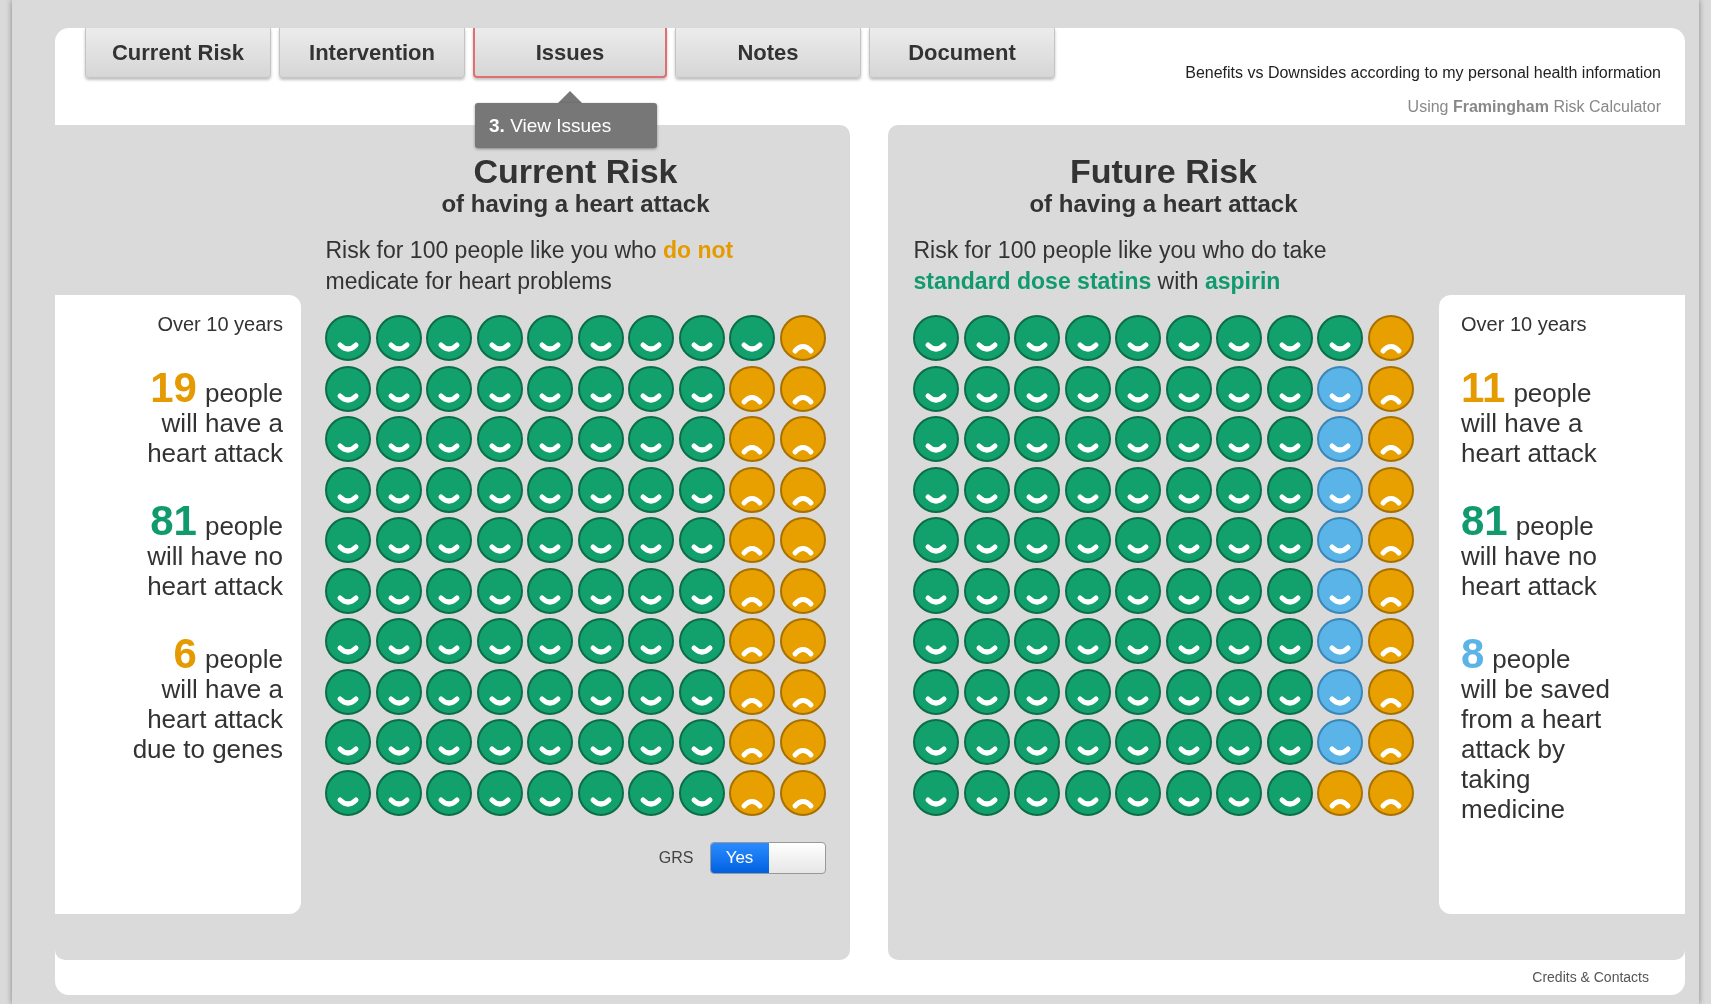 This screenshot has height=1004, width=1711. What do you see at coordinates (962, 53) in the screenshot?
I see `tab: Document` at bounding box center [962, 53].